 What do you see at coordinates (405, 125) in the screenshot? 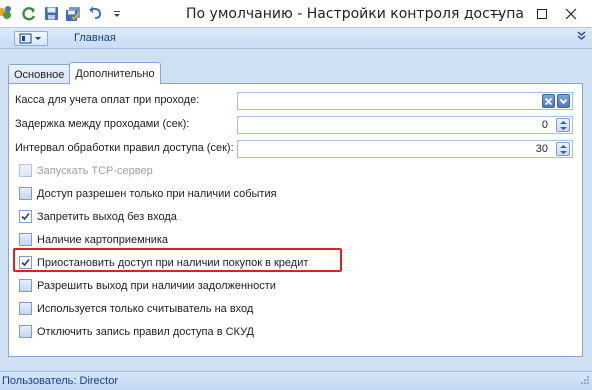
I see `pass-delay-input: 0` at bounding box center [405, 125].